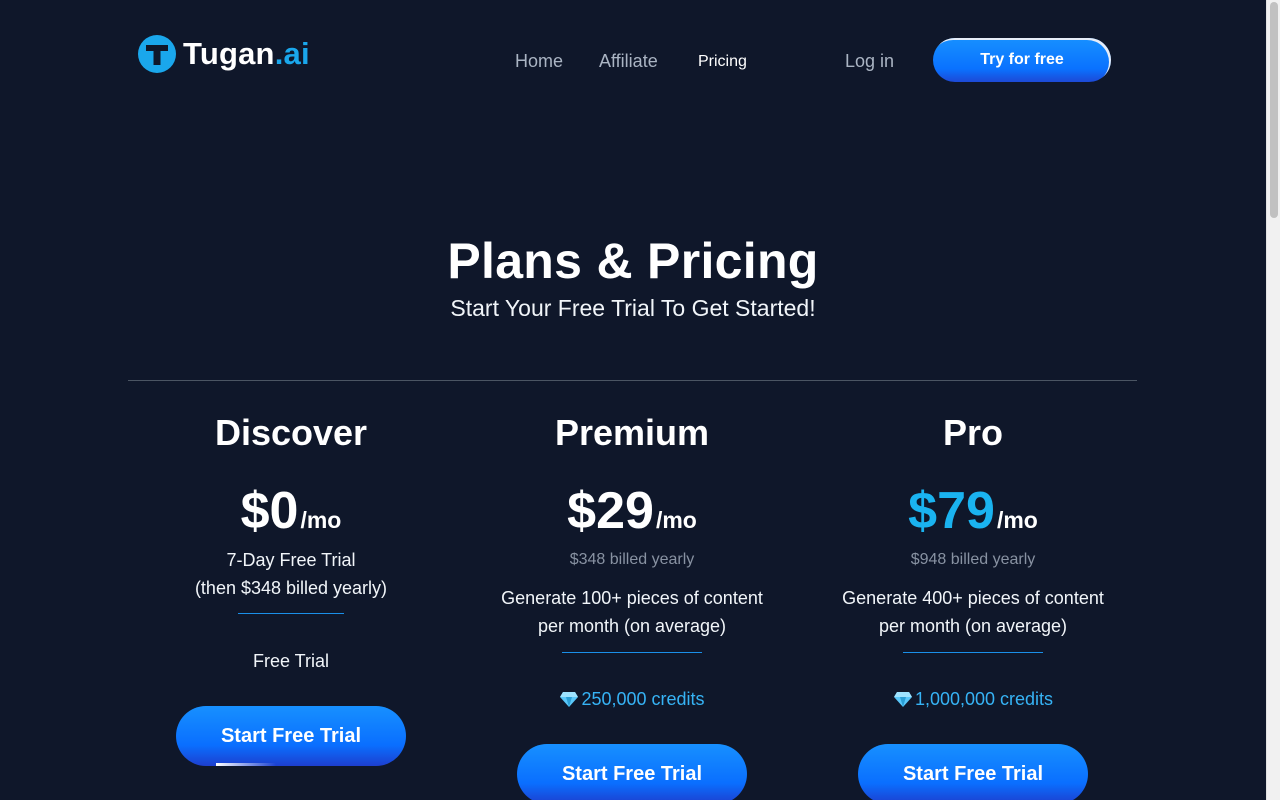 This screenshot has height=800, width=1280. What do you see at coordinates (972, 432) in the screenshot?
I see `plan-name: Pro` at bounding box center [972, 432].